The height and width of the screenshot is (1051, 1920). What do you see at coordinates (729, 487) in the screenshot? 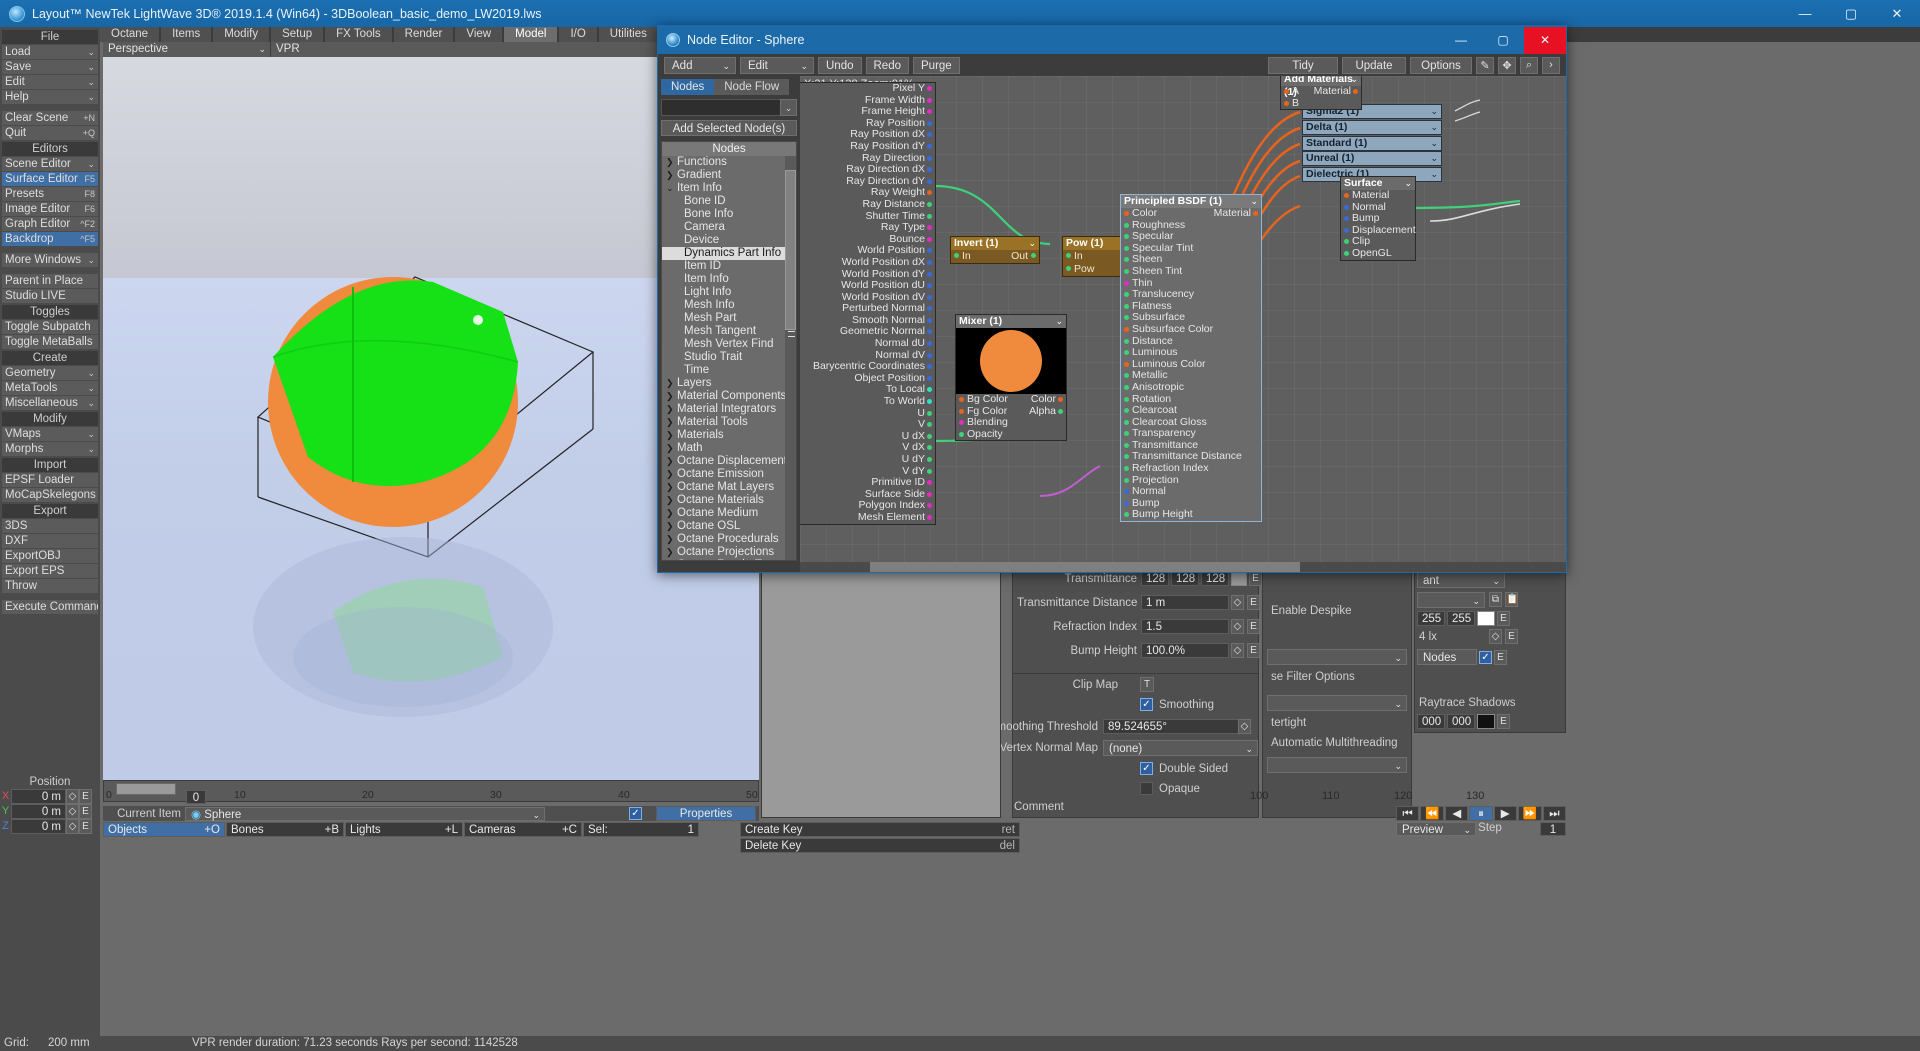
I see `node-library-item-octane-mat-layers: ❯ Octane Mat Layers` at bounding box center [729, 487].